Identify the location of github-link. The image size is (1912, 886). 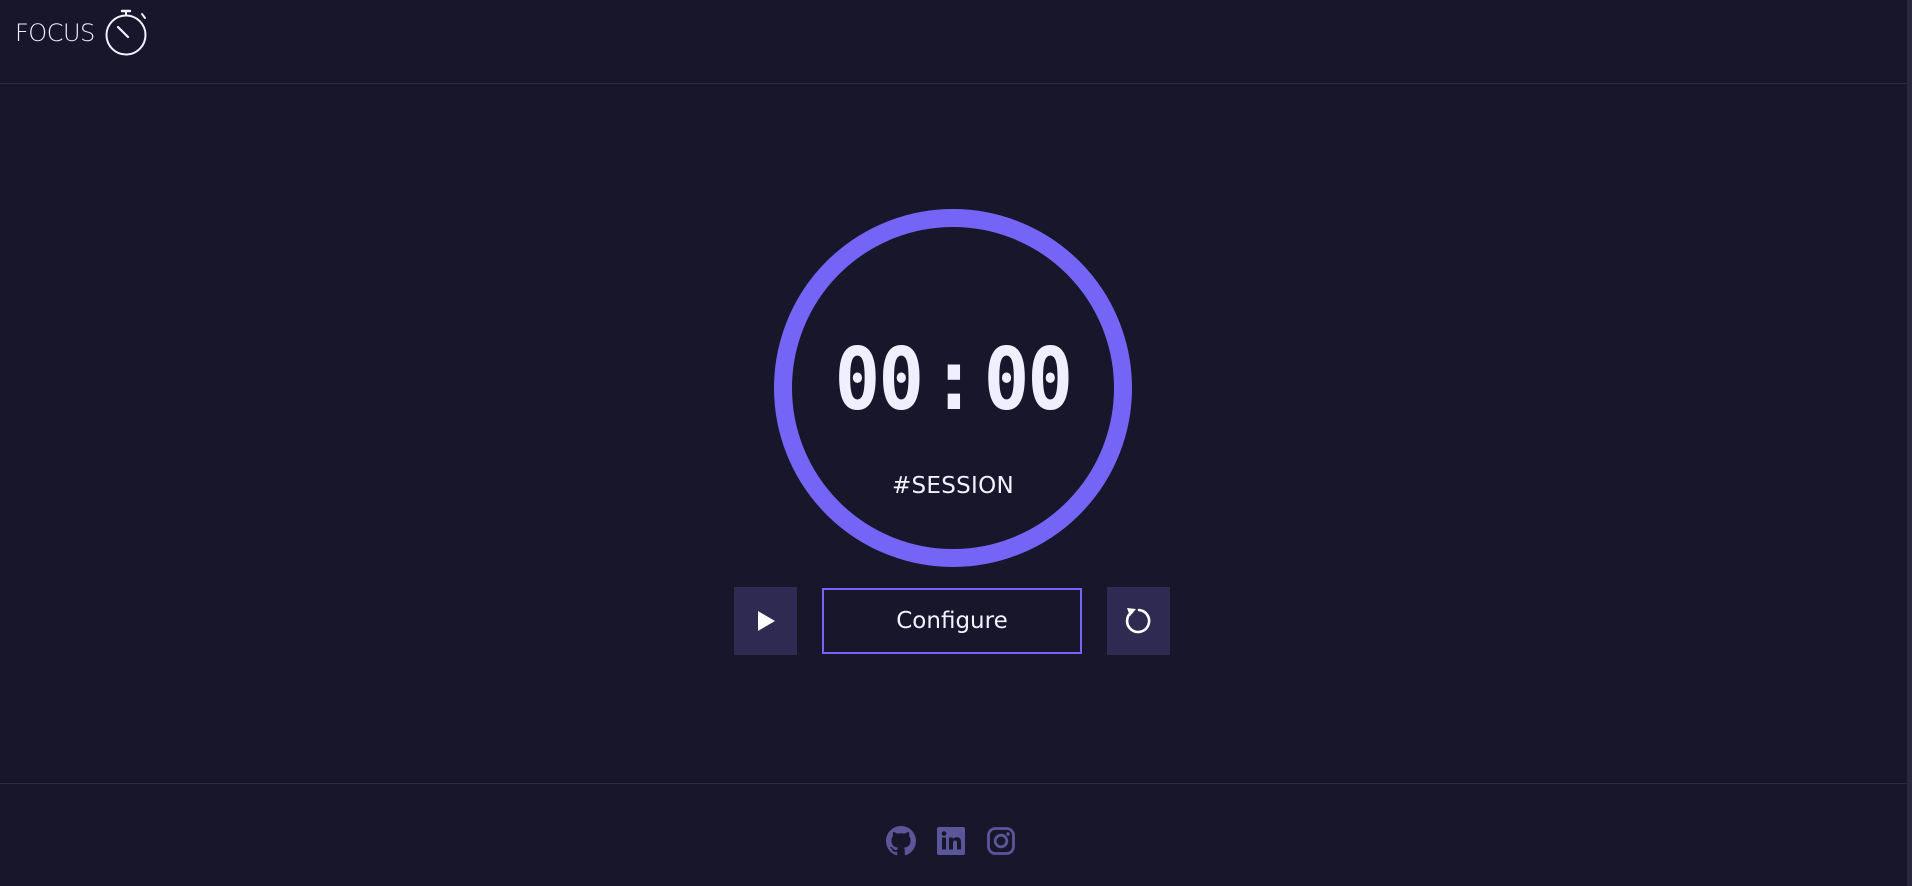
(901, 841).